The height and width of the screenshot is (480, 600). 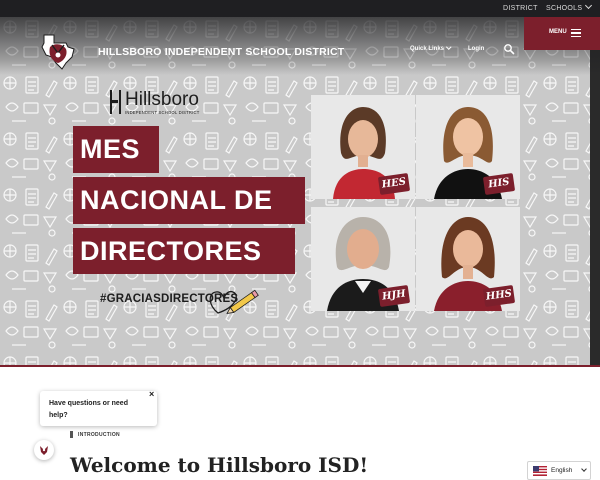 I want to click on hamburger-icon, so click(x=576, y=34).